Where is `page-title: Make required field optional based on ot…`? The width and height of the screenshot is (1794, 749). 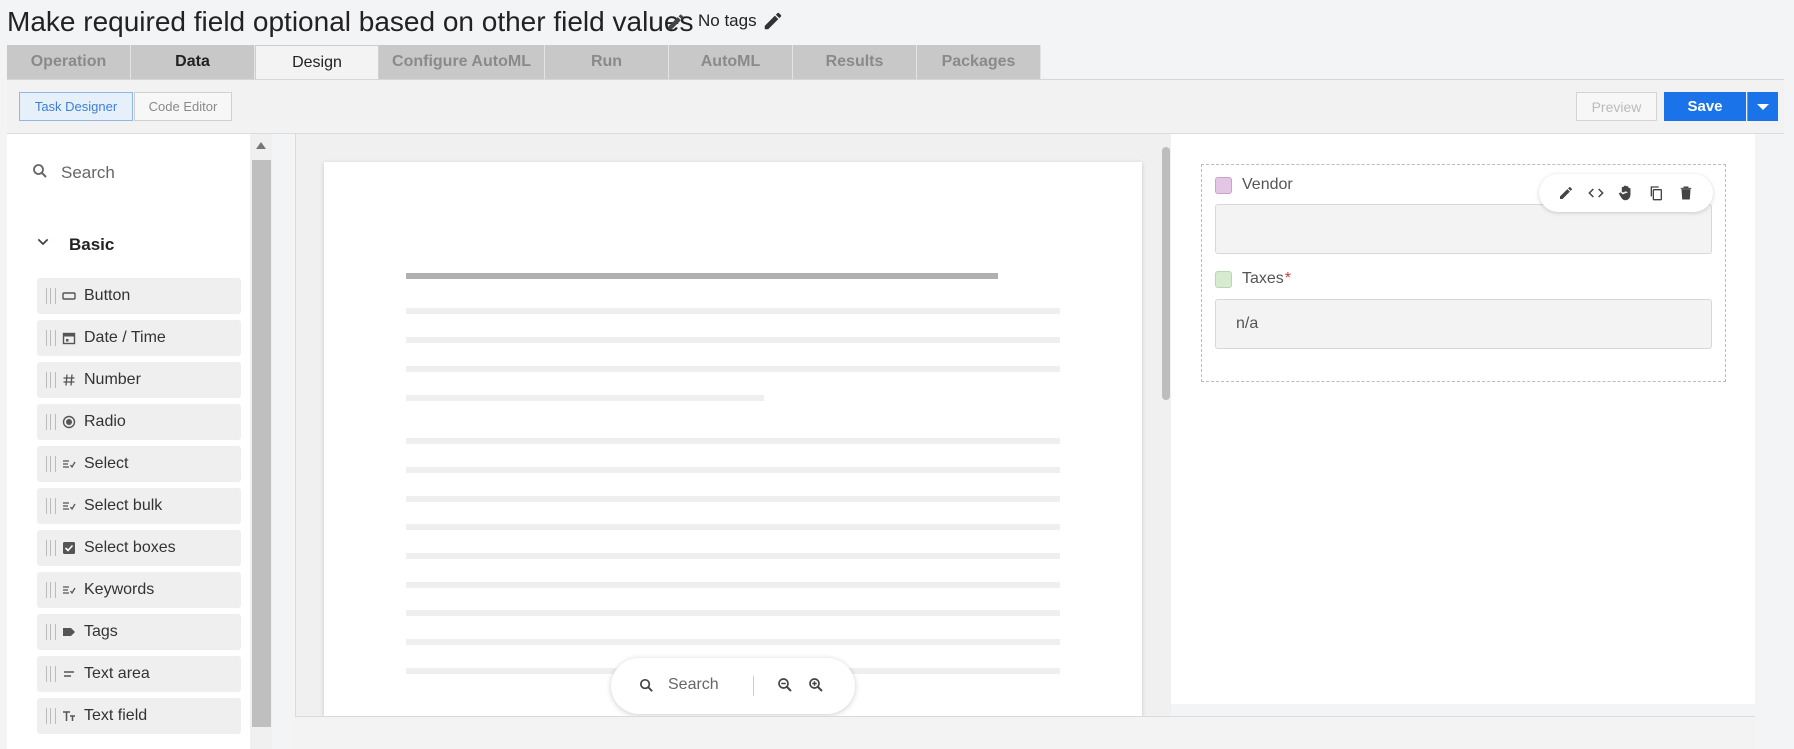
page-title: Make required field optional based on ot… is located at coordinates (350, 21).